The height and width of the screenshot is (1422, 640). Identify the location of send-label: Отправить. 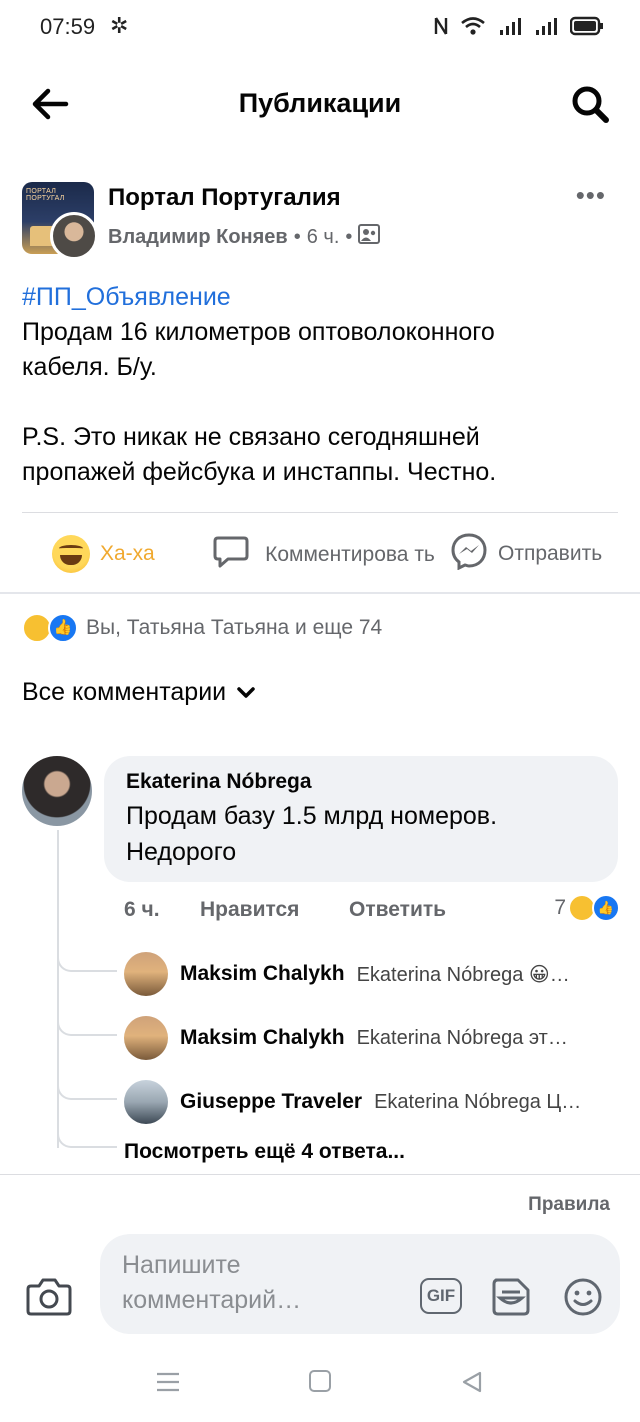
(550, 553).